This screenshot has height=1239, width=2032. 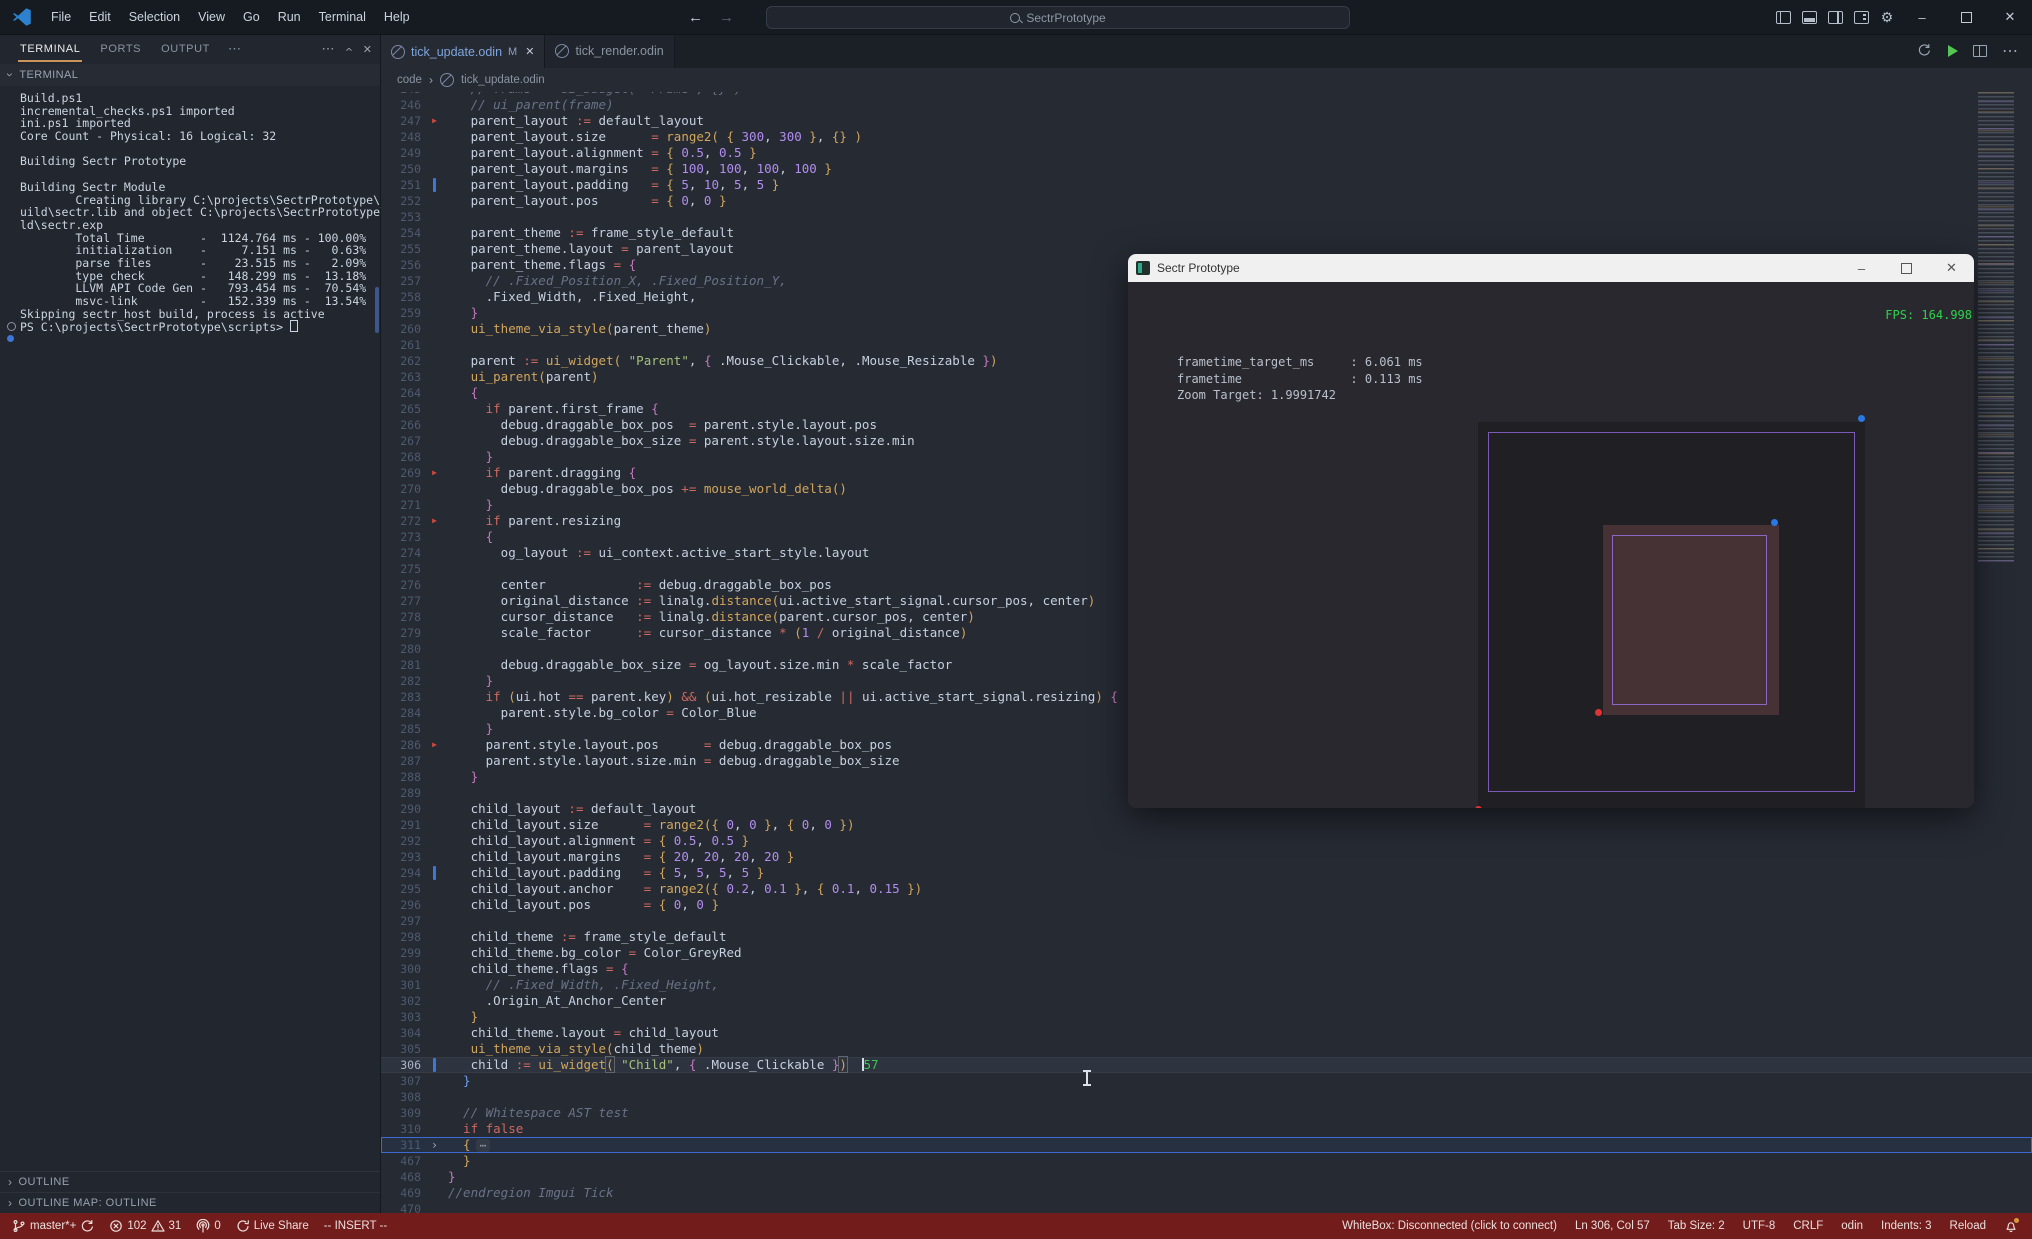 What do you see at coordinates (695, 17) in the screenshot?
I see `back-icon: ←` at bounding box center [695, 17].